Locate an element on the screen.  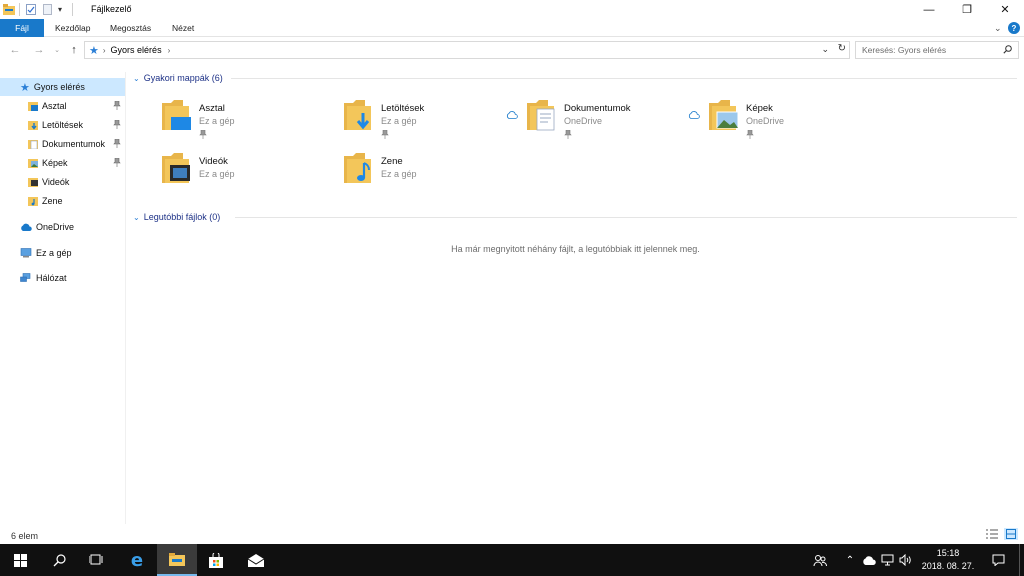
ribbon-tabs: Fájl Kezdőlap Megosztás Nézet ⌄ ? is located at coordinates (512, 28).